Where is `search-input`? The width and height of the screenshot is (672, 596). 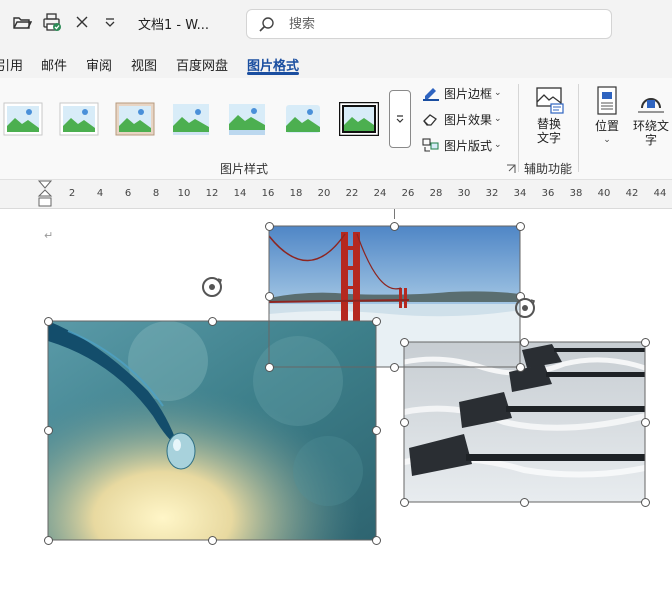 search-input is located at coordinates (439, 24).